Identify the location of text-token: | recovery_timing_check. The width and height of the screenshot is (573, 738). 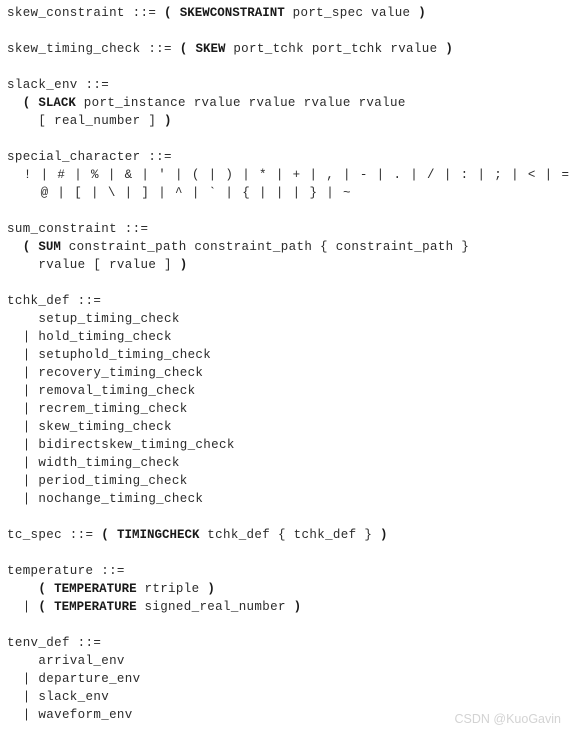
(105, 373).